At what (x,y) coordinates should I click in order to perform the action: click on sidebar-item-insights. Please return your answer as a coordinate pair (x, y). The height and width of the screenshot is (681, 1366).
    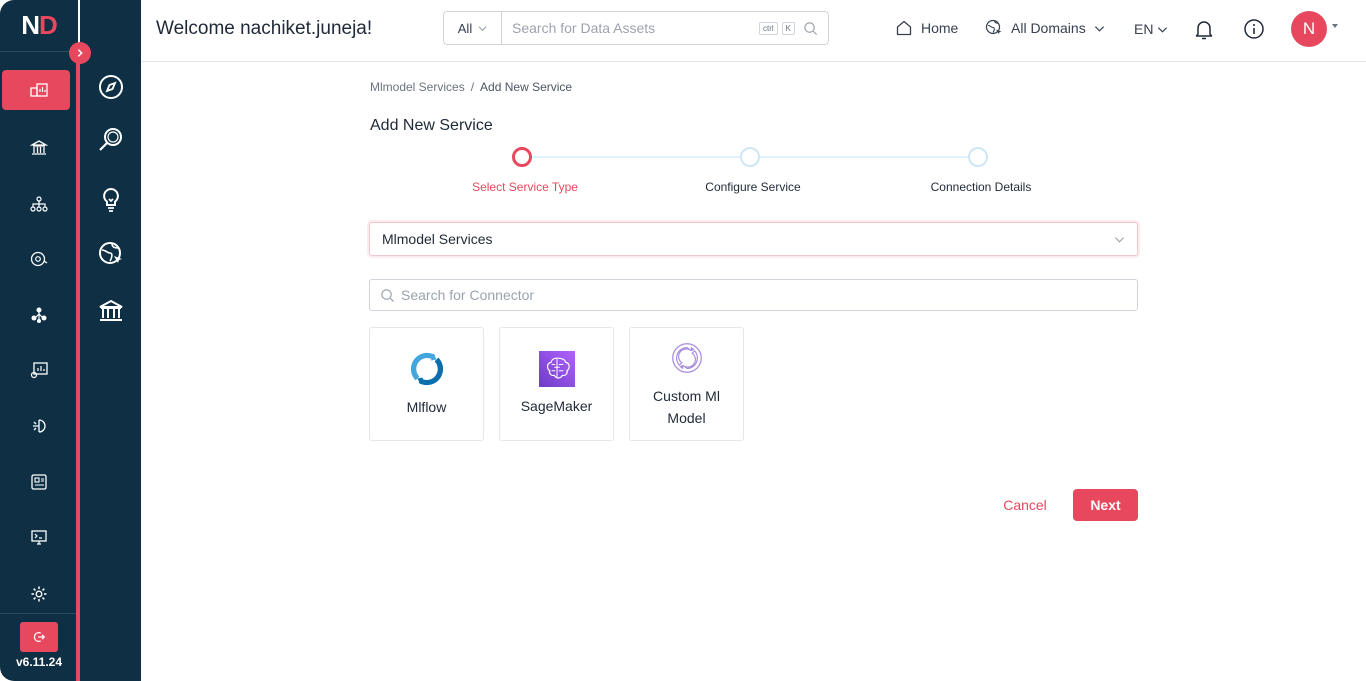
    Looking at the image, I should click on (39, 370).